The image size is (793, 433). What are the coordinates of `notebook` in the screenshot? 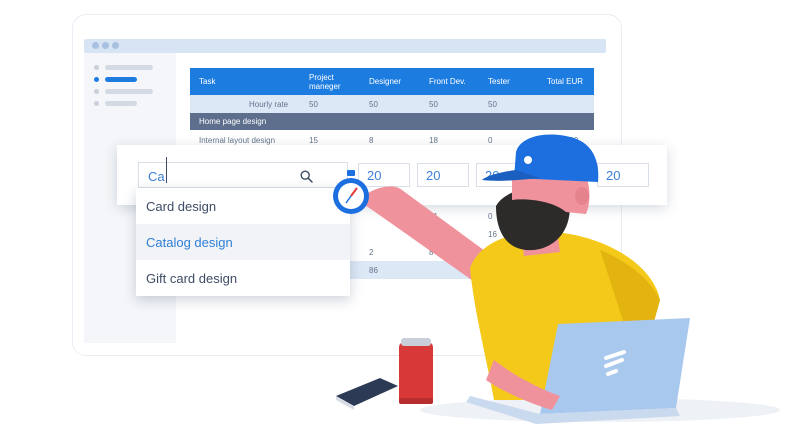 It's located at (367, 394).